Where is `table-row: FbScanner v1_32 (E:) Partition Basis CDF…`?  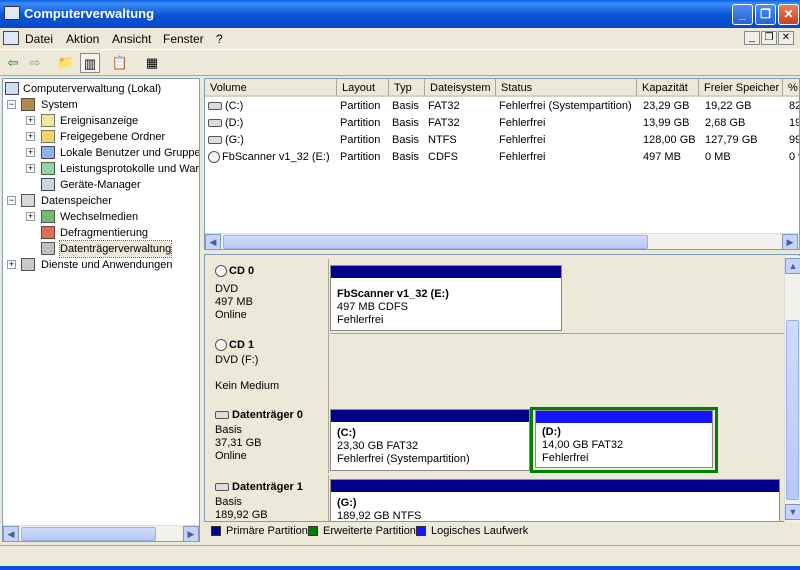 table-row: FbScanner v1_32 (E:) Partition Basis CDF… is located at coordinates (502, 157).